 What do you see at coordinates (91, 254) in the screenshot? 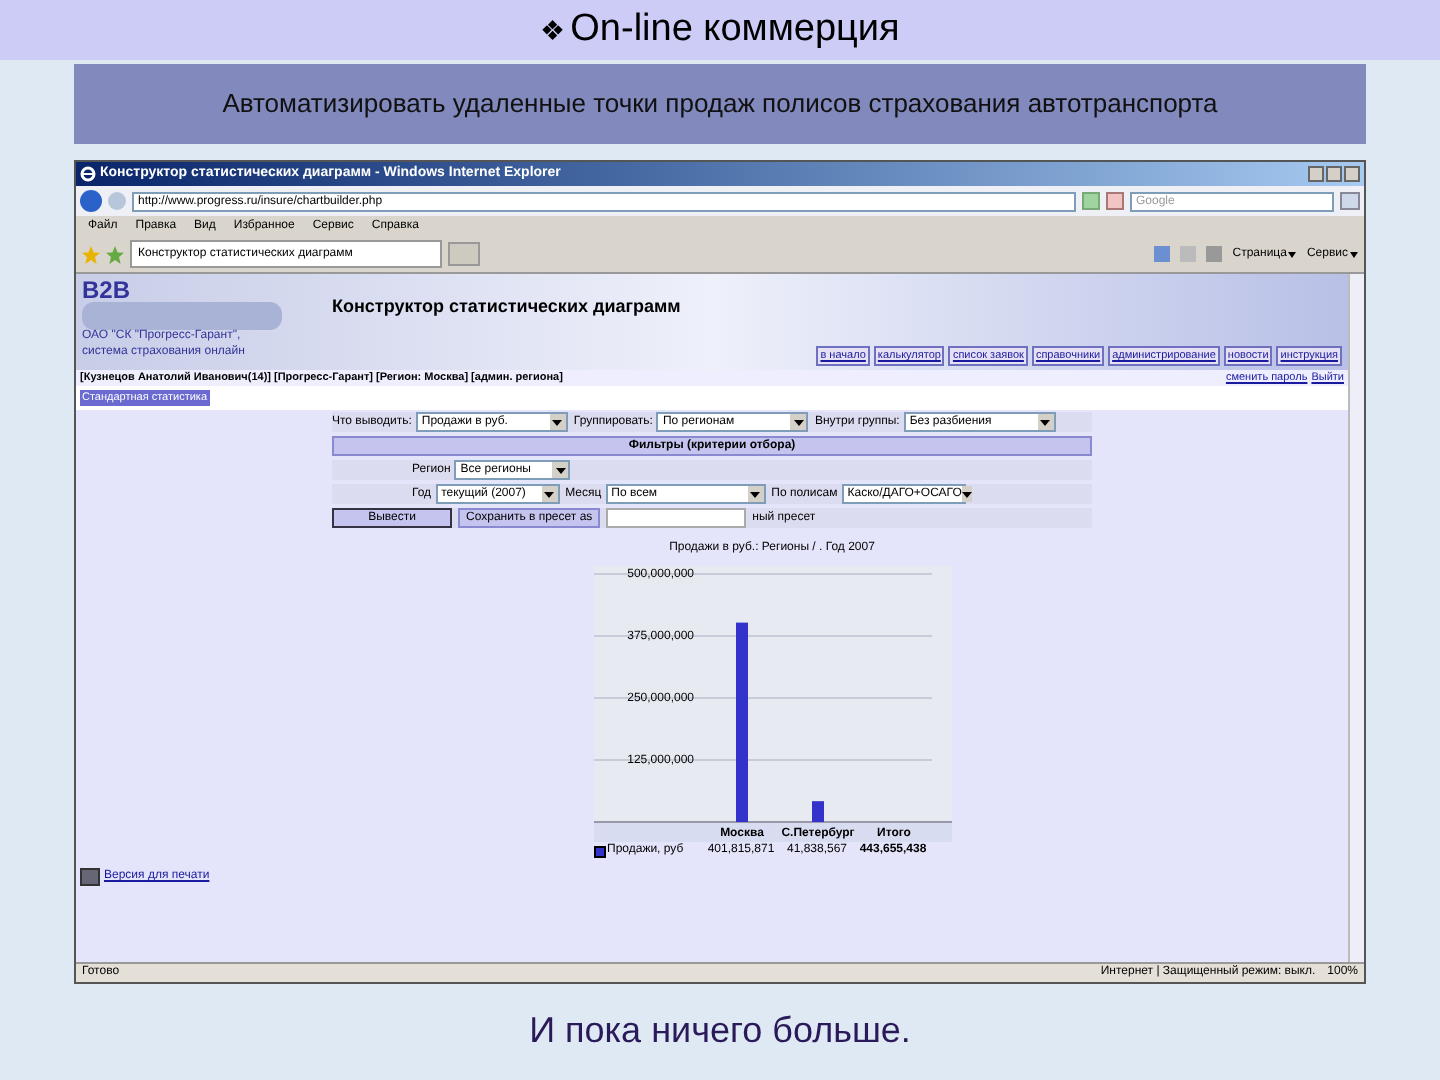
I see `star-icon` at bounding box center [91, 254].